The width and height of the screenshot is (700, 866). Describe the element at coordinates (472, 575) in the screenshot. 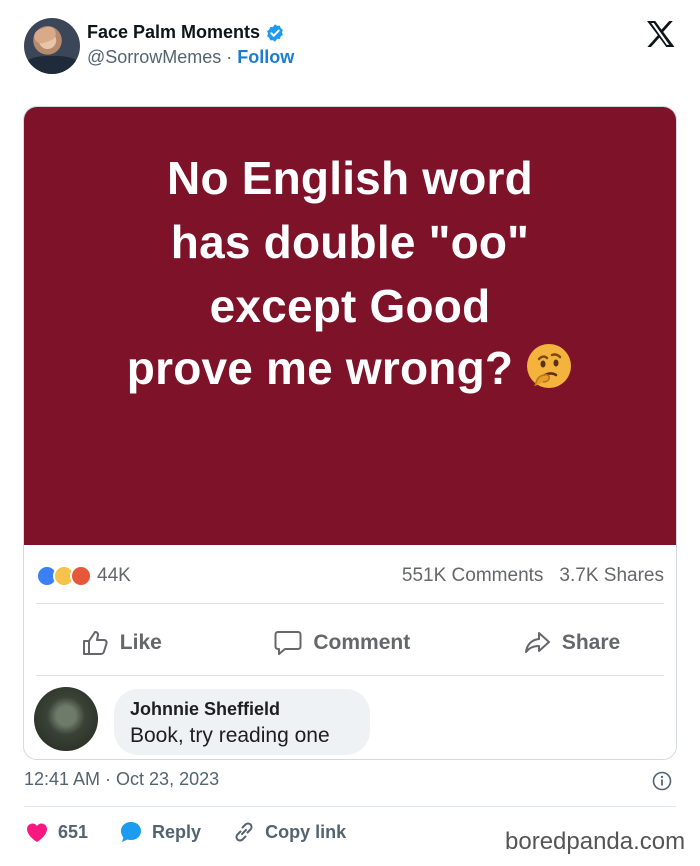

I see `comments-count: 551K Comments` at that location.